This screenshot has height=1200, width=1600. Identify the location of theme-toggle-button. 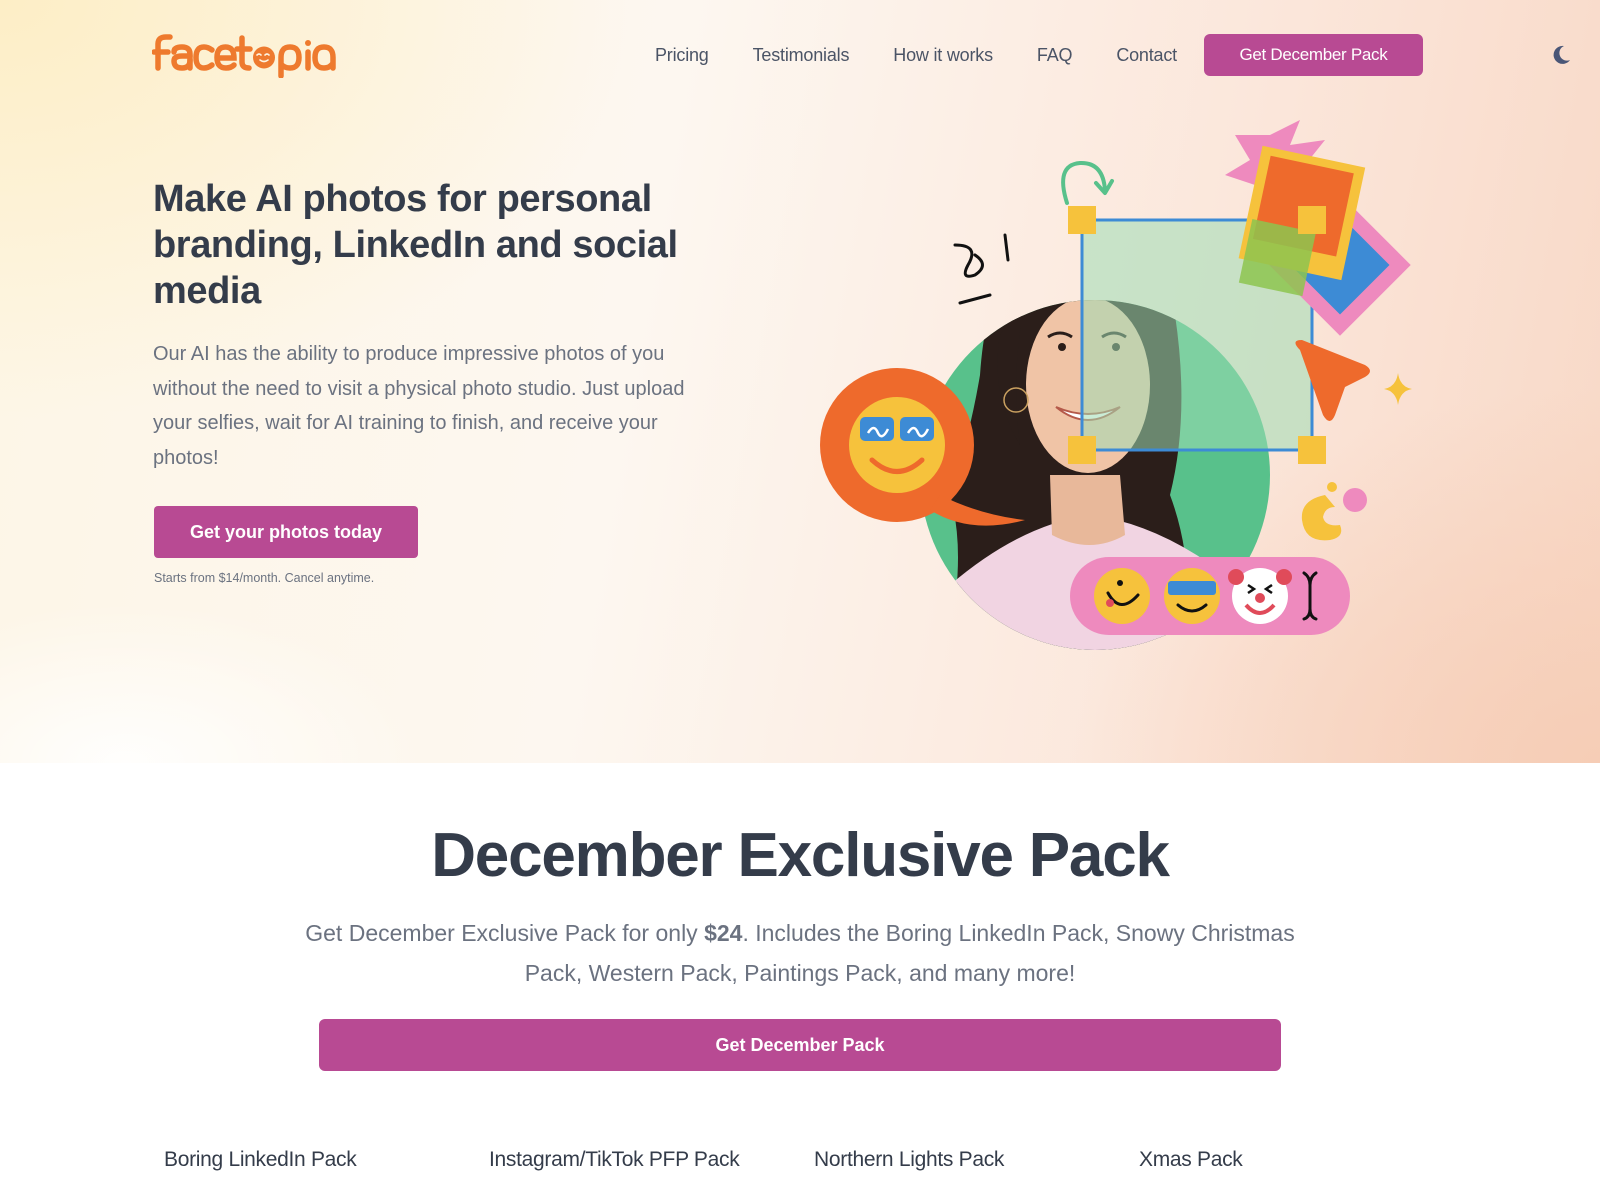
(1561, 55).